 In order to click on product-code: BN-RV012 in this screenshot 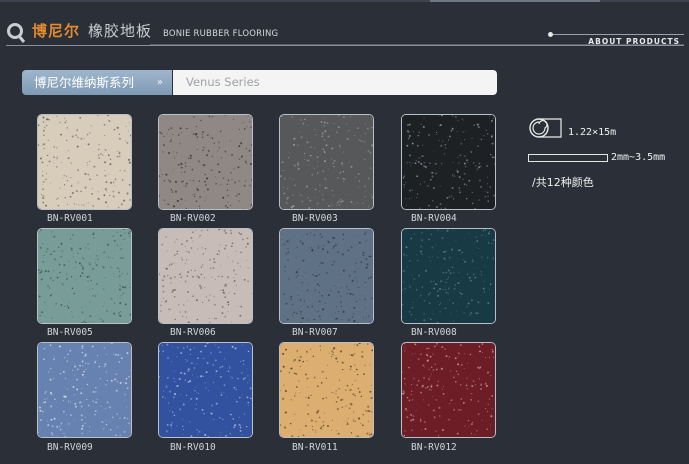, I will do `click(434, 447)`.